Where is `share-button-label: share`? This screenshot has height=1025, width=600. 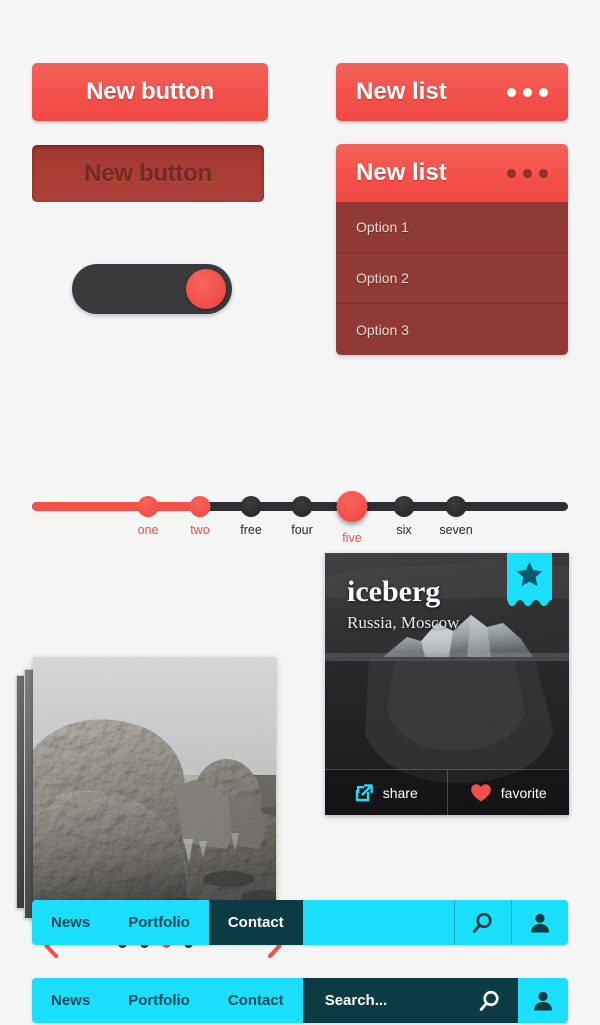
share-button-label: share is located at coordinates (400, 792).